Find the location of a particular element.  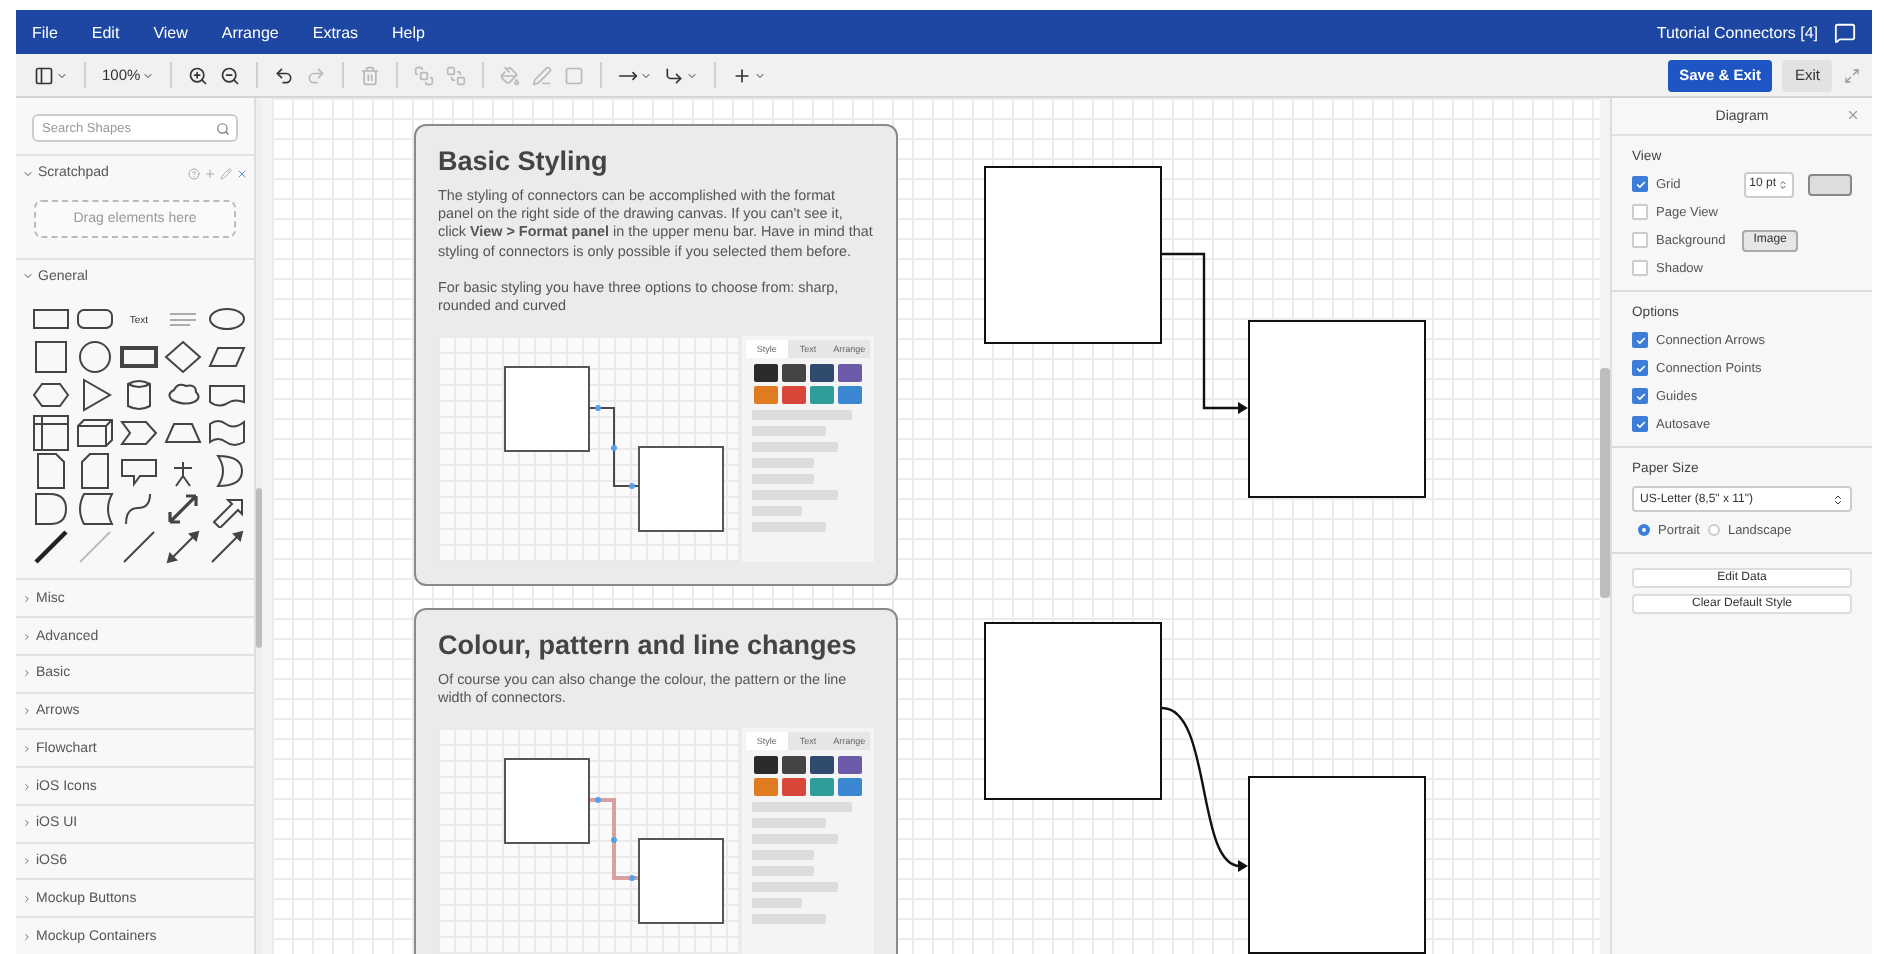

square-icon is located at coordinates (574, 75).